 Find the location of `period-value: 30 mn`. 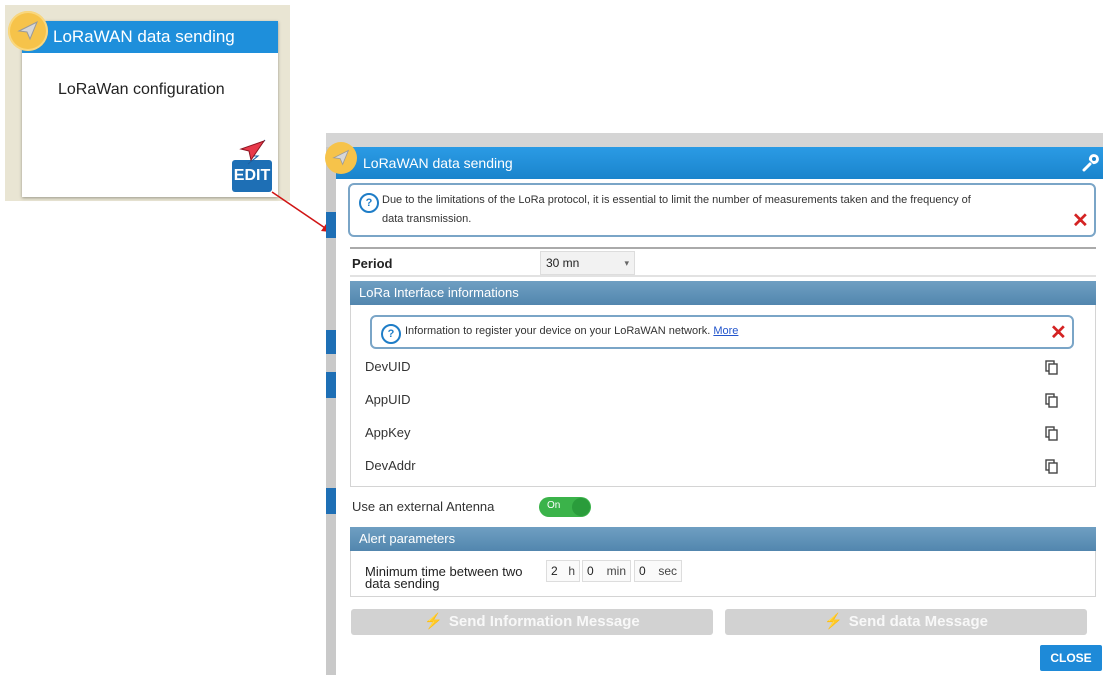

period-value: 30 mn is located at coordinates (563, 263).